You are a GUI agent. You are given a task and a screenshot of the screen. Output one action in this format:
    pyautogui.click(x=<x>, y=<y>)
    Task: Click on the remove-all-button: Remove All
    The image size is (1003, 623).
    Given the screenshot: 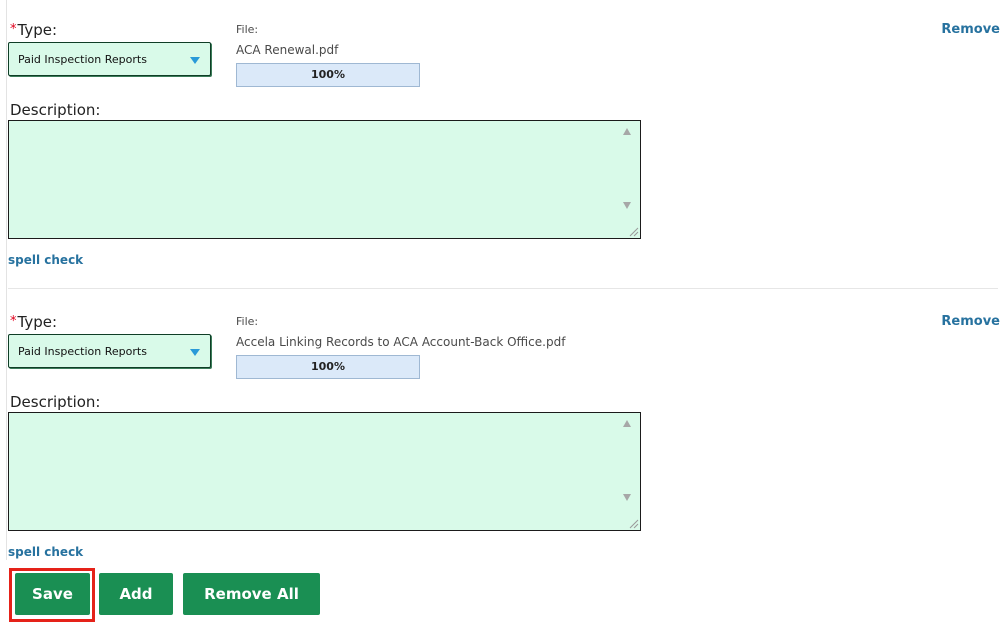 What is the action you would take?
    pyautogui.click(x=251, y=594)
    